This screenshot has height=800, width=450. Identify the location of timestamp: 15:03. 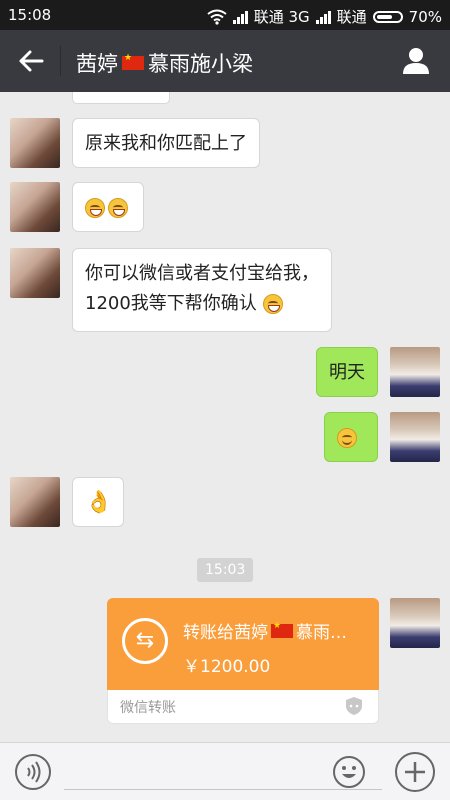
(225, 570).